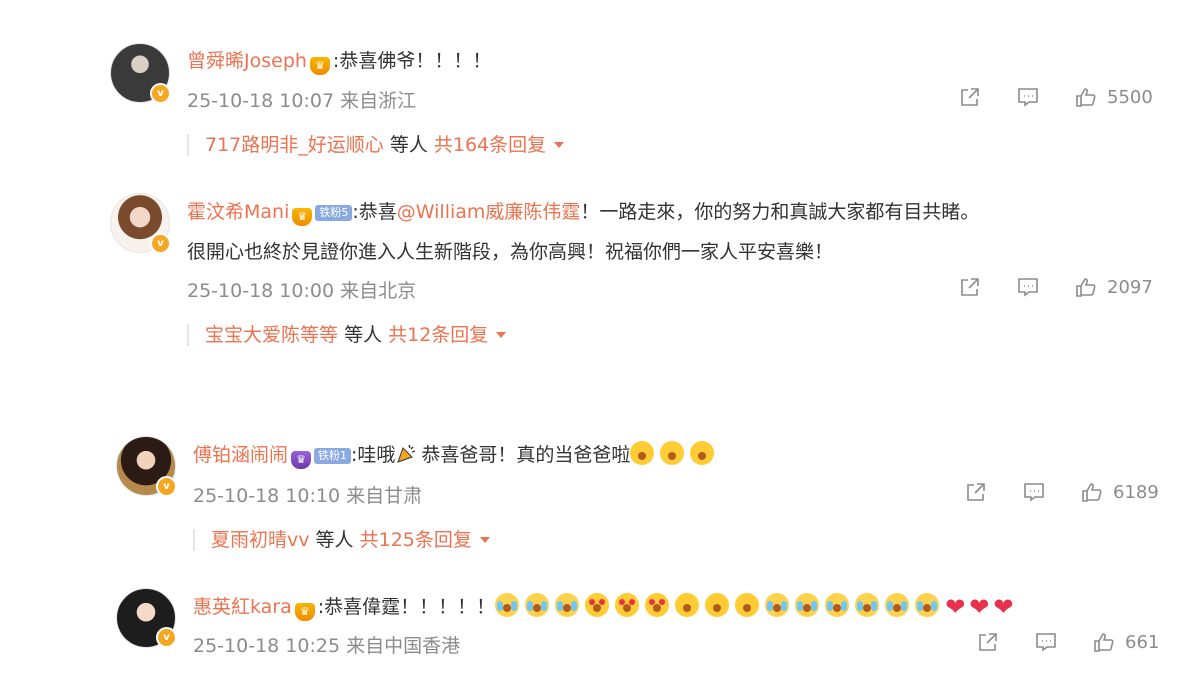 Image resolution: width=1200 pixels, height=675 pixels. I want to click on comment-line: 惠英紅kara ♛:恭喜偉霆！！！！！ ❤ ❤ ❤, so click(605, 606).